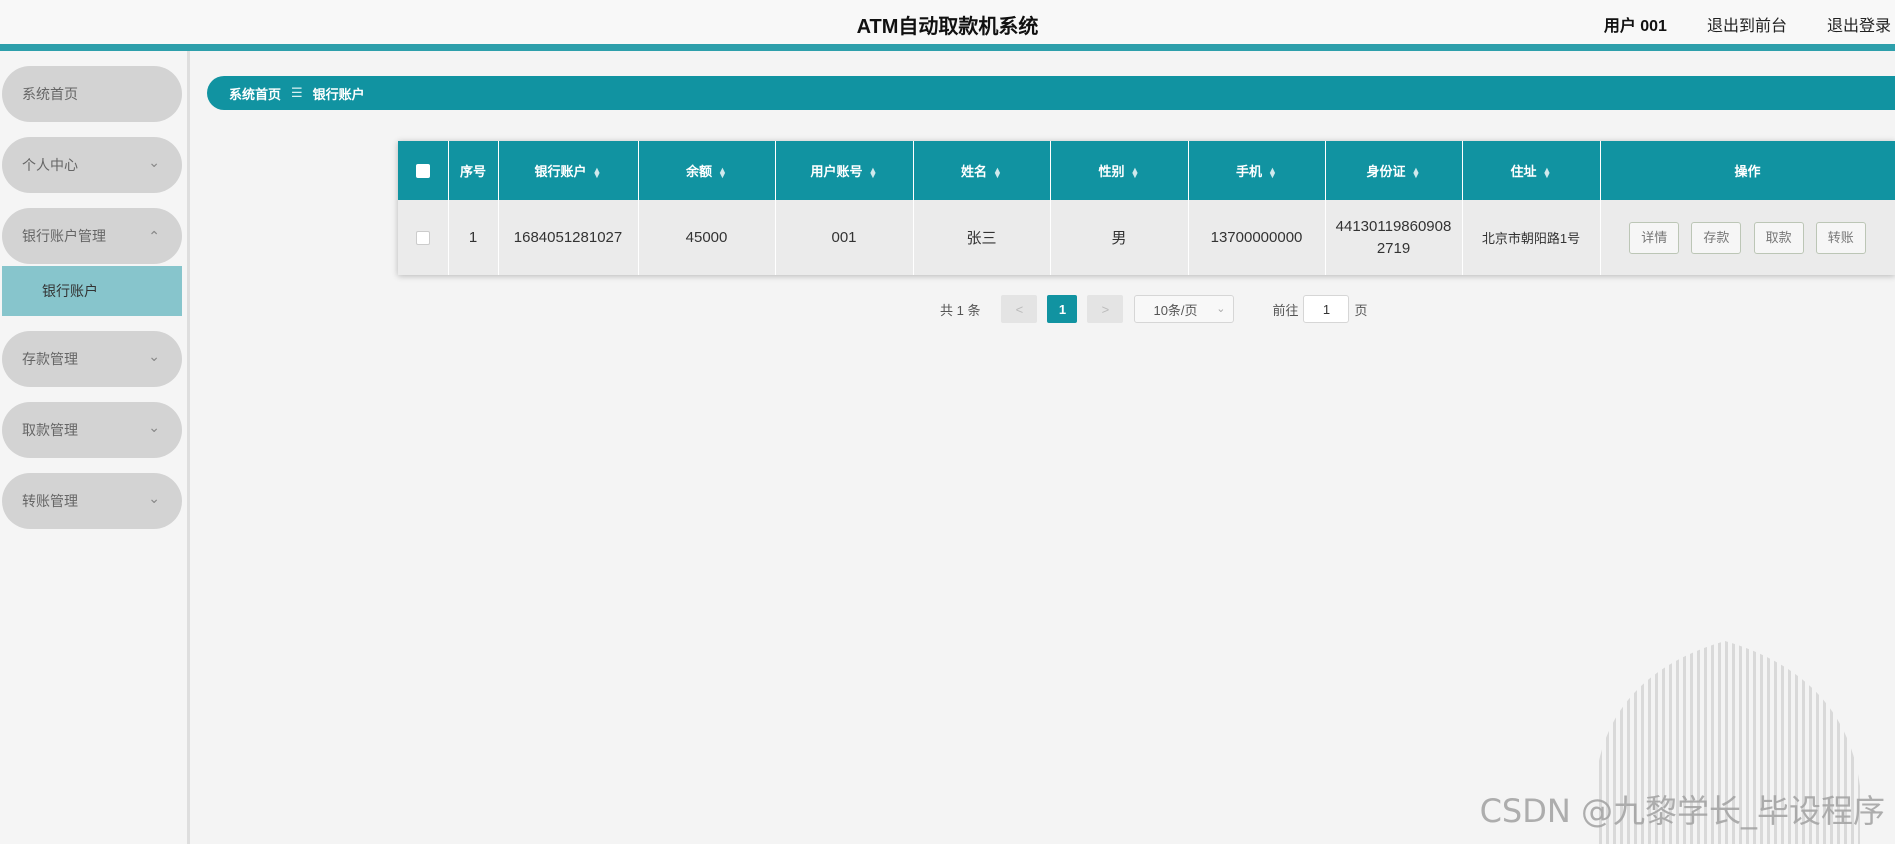 This screenshot has width=1895, height=844. What do you see at coordinates (92, 359) in the screenshot?
I see `sidebar-item-deposit-mgmt: 存款管理 ⌄` at bounding box center [92, 359].